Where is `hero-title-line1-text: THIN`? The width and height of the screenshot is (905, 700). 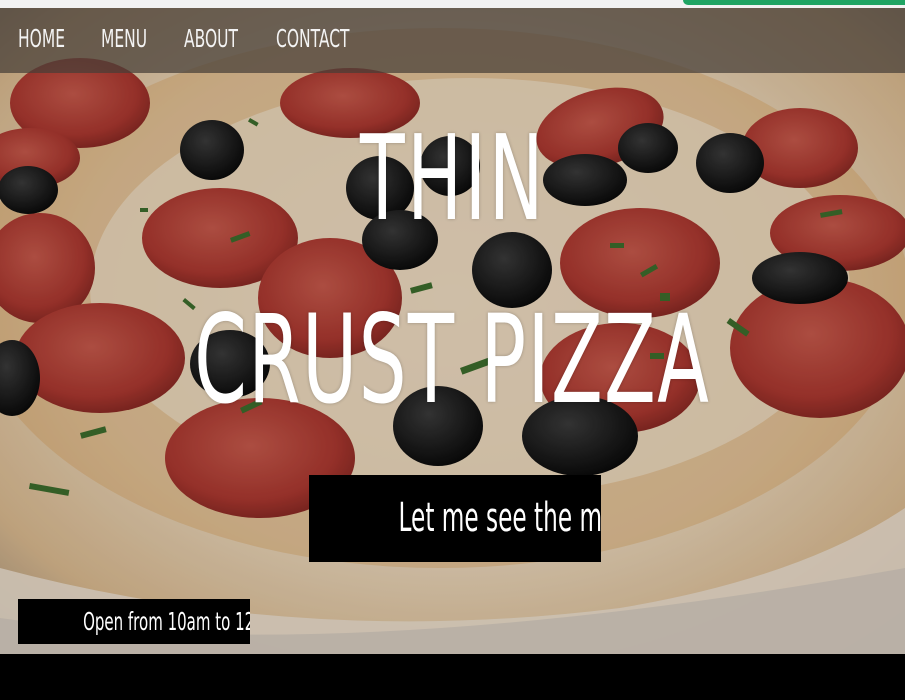
hero-title-line1-text: THIN is located at coordinates (452, 178).